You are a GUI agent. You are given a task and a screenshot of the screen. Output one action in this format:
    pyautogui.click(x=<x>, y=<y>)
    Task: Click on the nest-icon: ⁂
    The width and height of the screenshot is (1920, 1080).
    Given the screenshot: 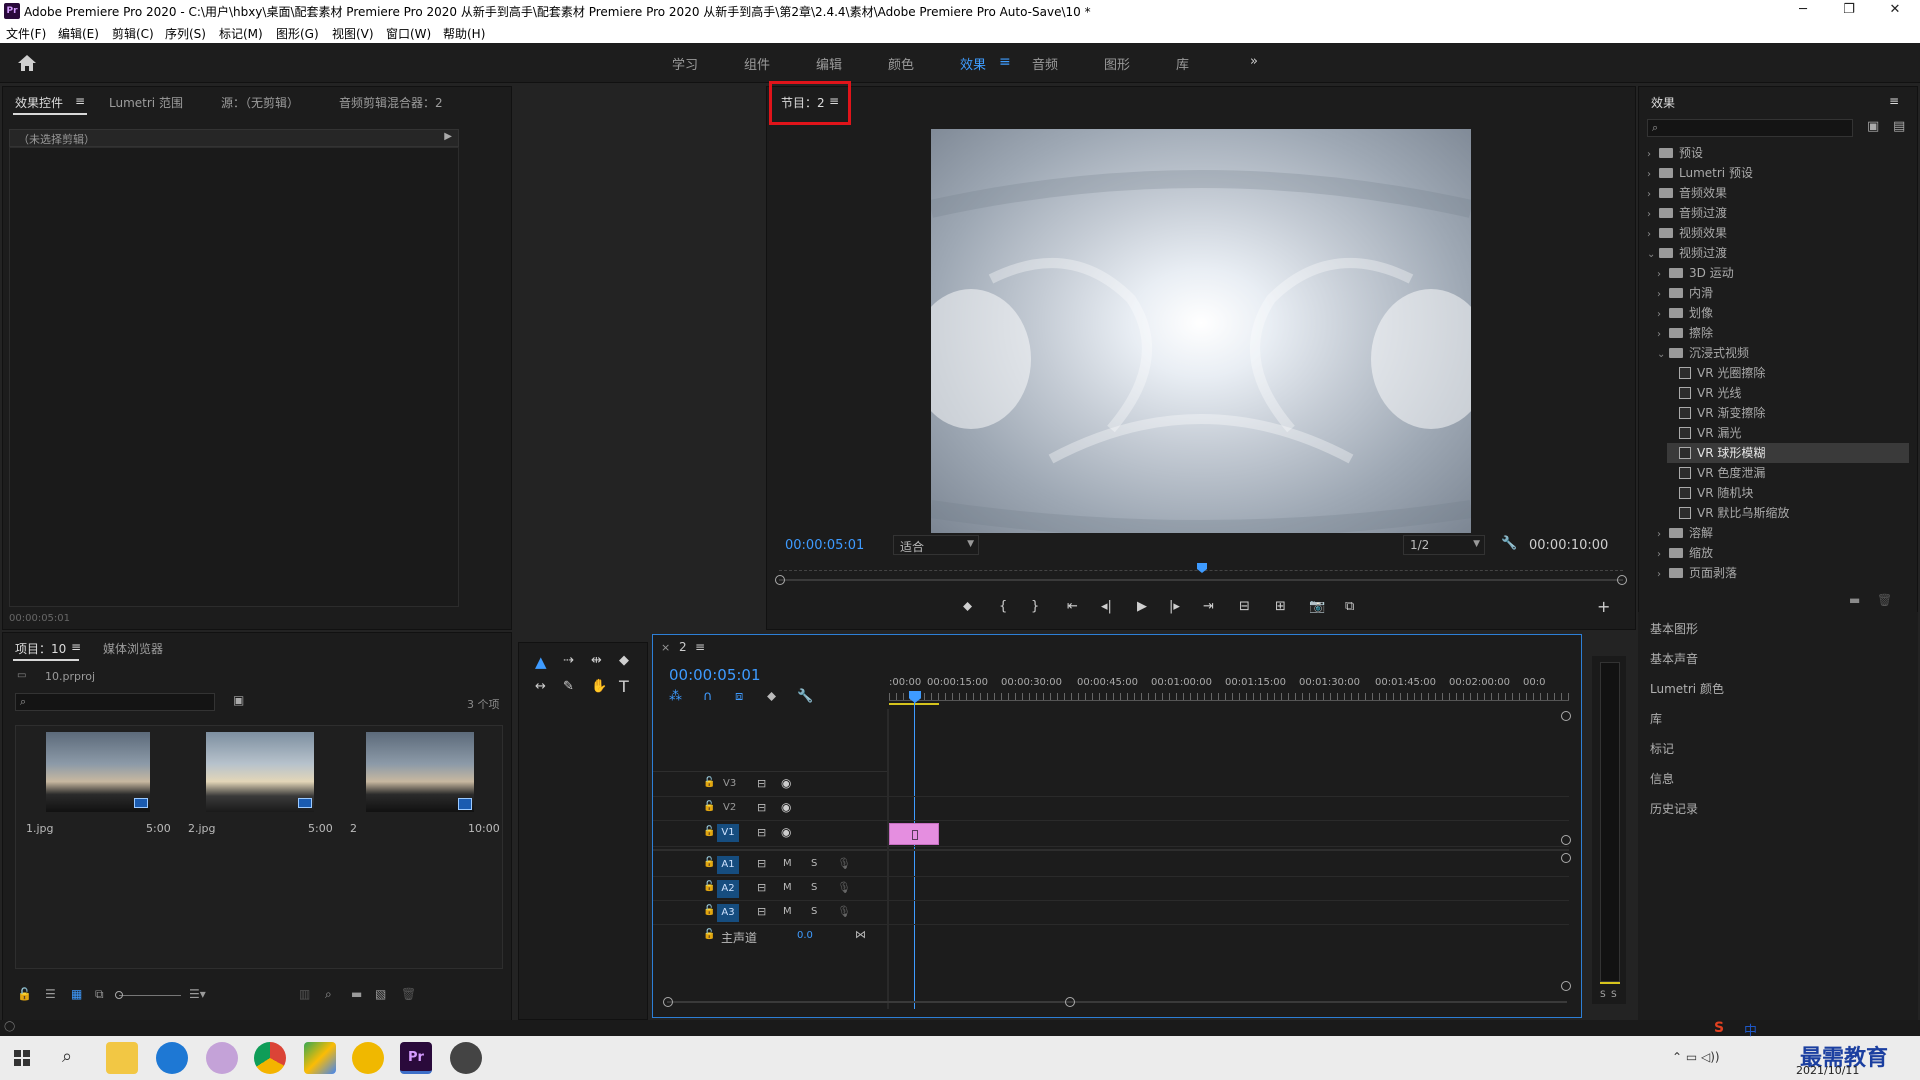 What is the action you would take?
    pyautogui.click(x=675, y=696)
    